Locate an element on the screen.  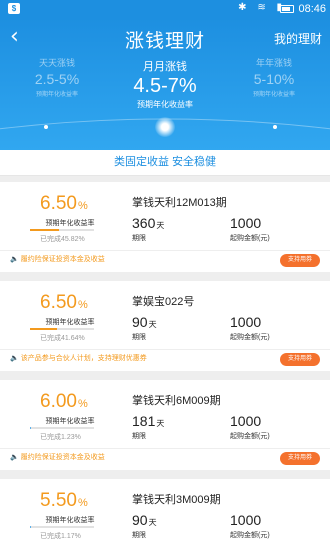
product-tab-daily: 天天涨钱 2.5-5% 预期年化收益率 is located at coordinates (57, 77).